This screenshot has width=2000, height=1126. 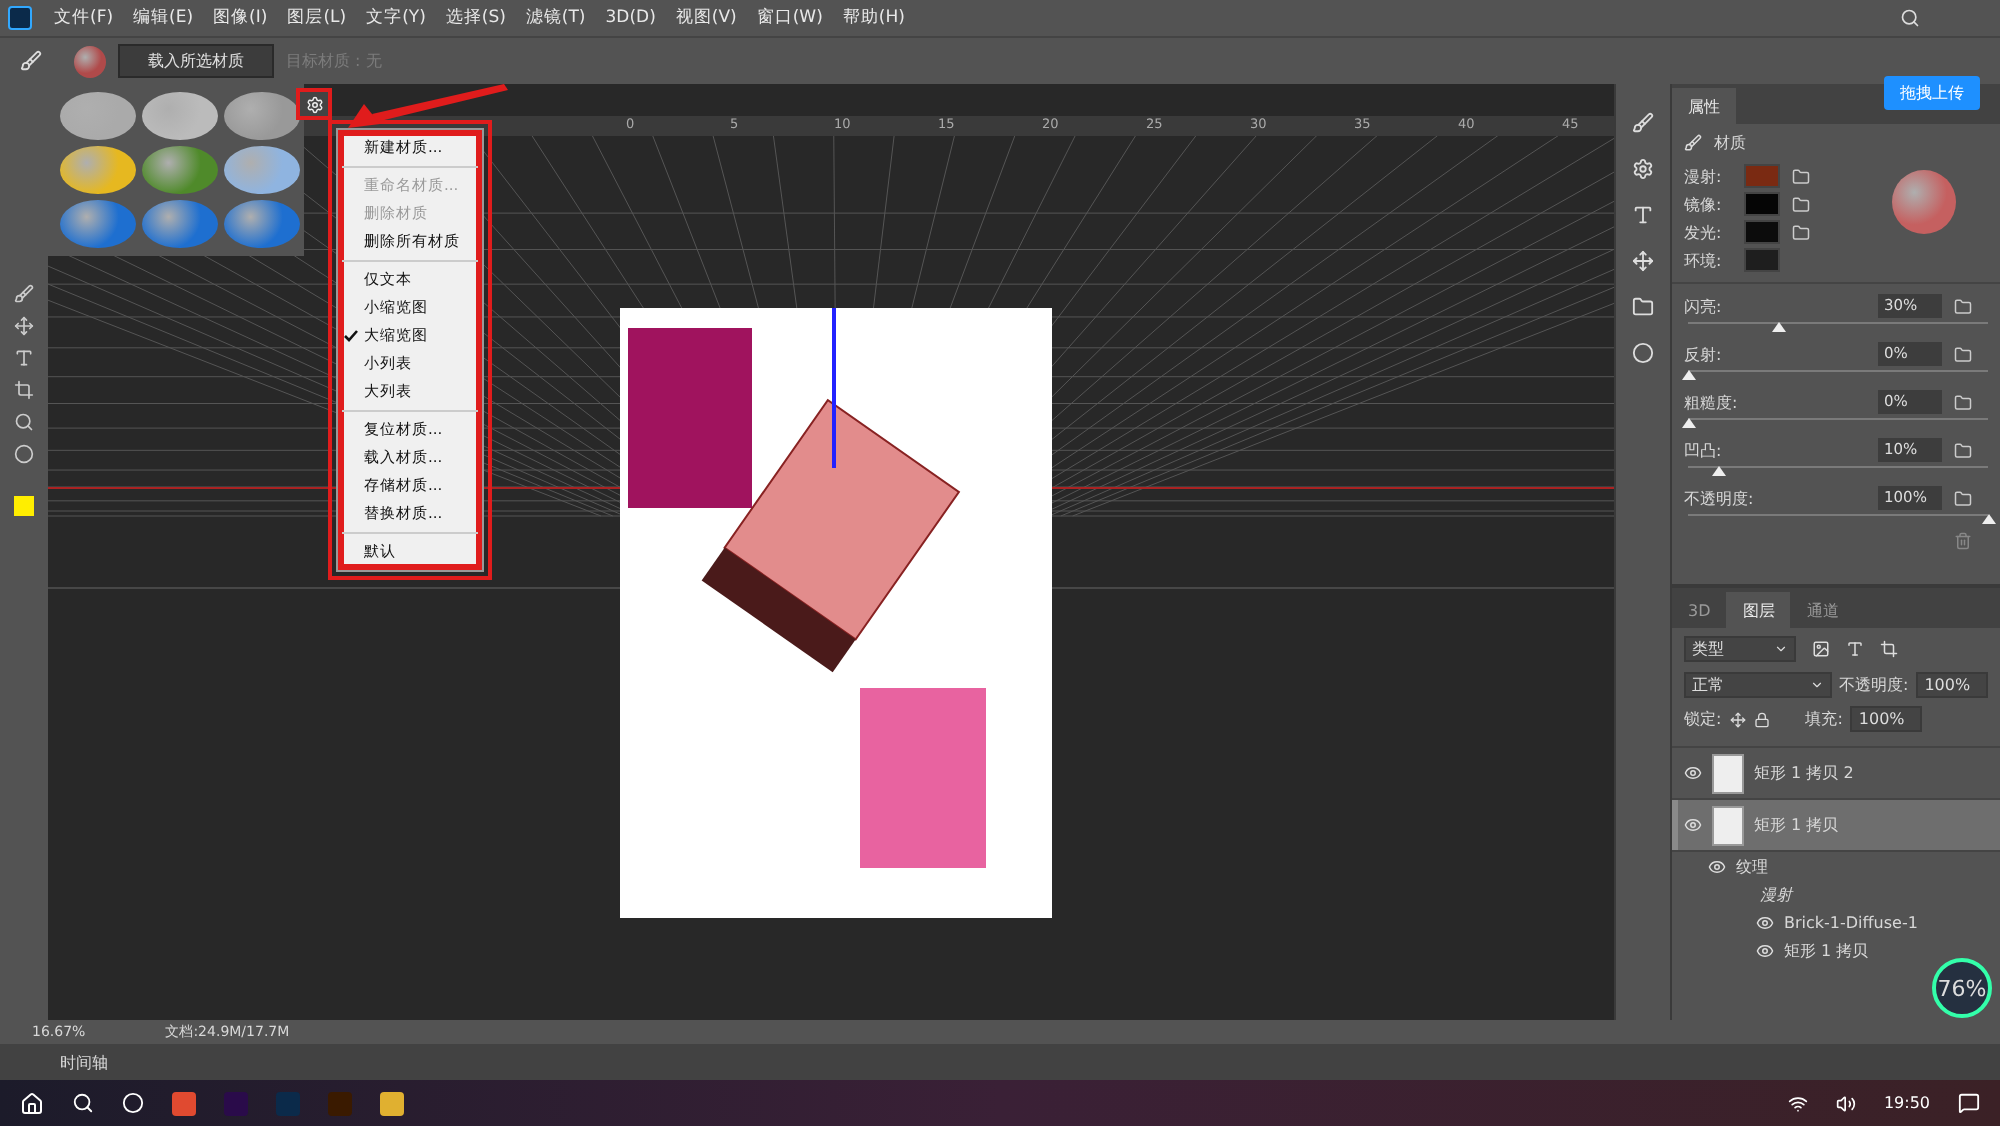 I want to click on brush-icon, so click(x=1693, y=143).